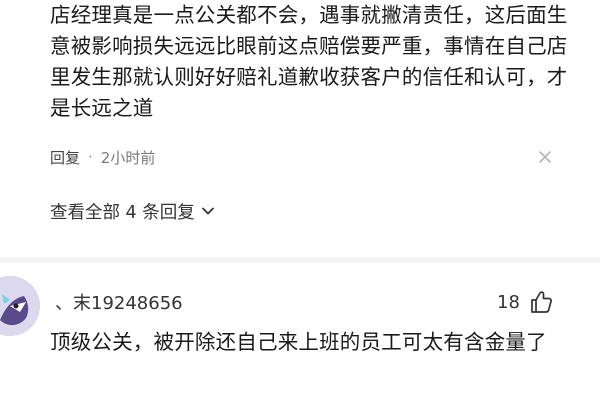  I want to click on view-all-replies-button: 查看全部 4 条回复, so click(132, 211).